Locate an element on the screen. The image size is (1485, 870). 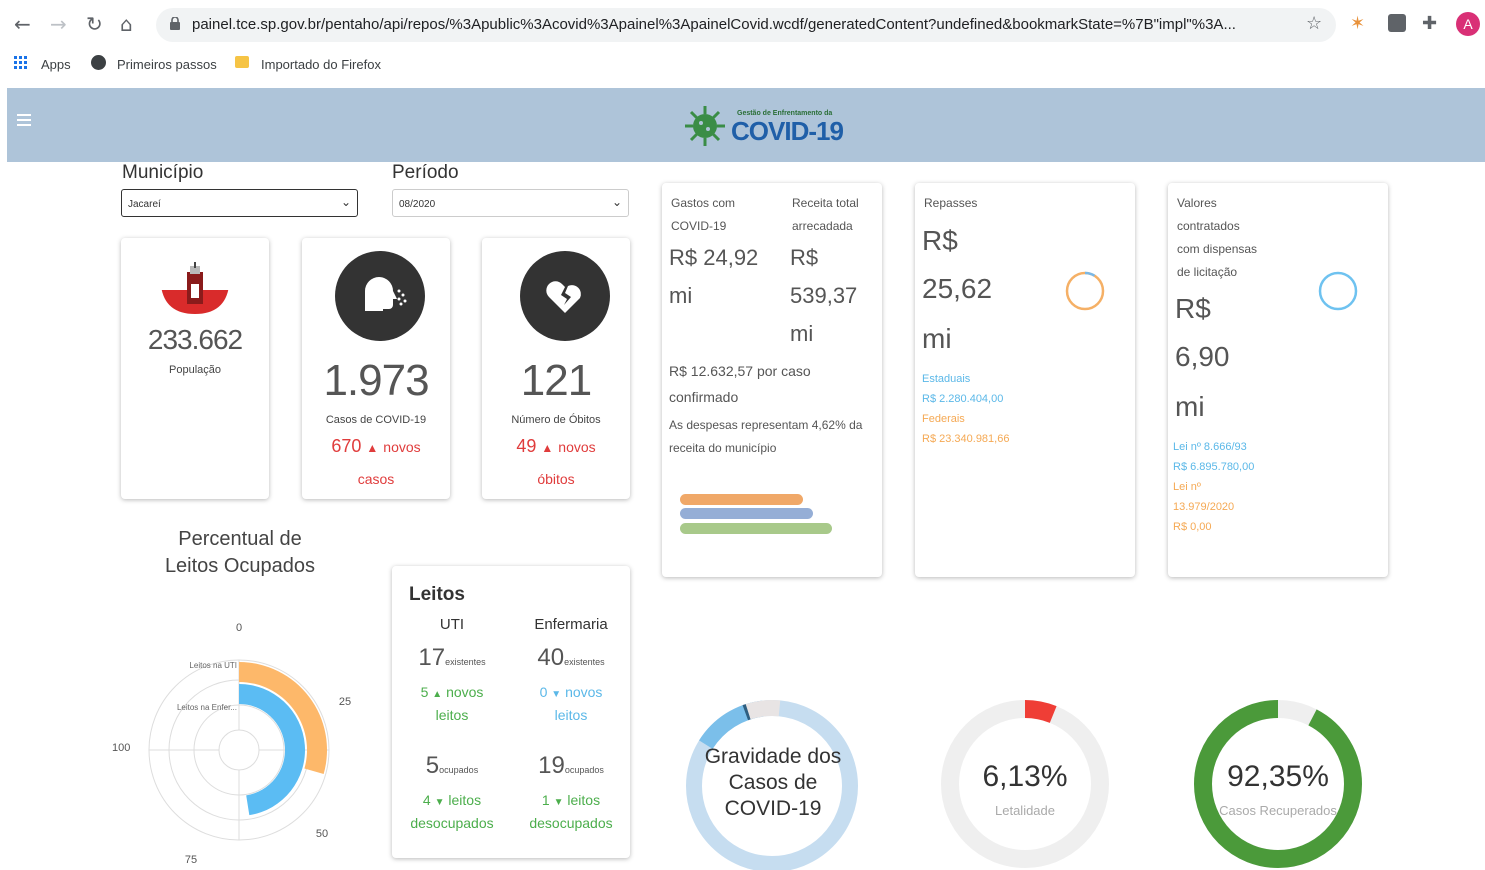
contratados-title-4: de licitação is located at coordinates (1207, 272).